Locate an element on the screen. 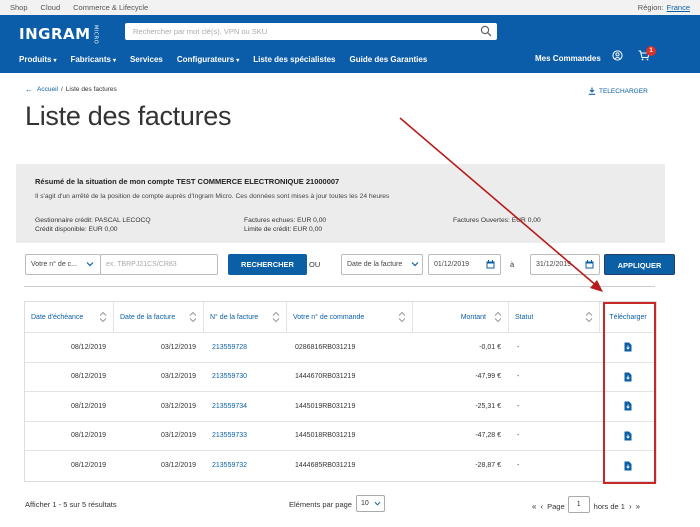  open-invoices: Factures Ouvertes: EUR 0,00 is located at coordinates (497, 220).